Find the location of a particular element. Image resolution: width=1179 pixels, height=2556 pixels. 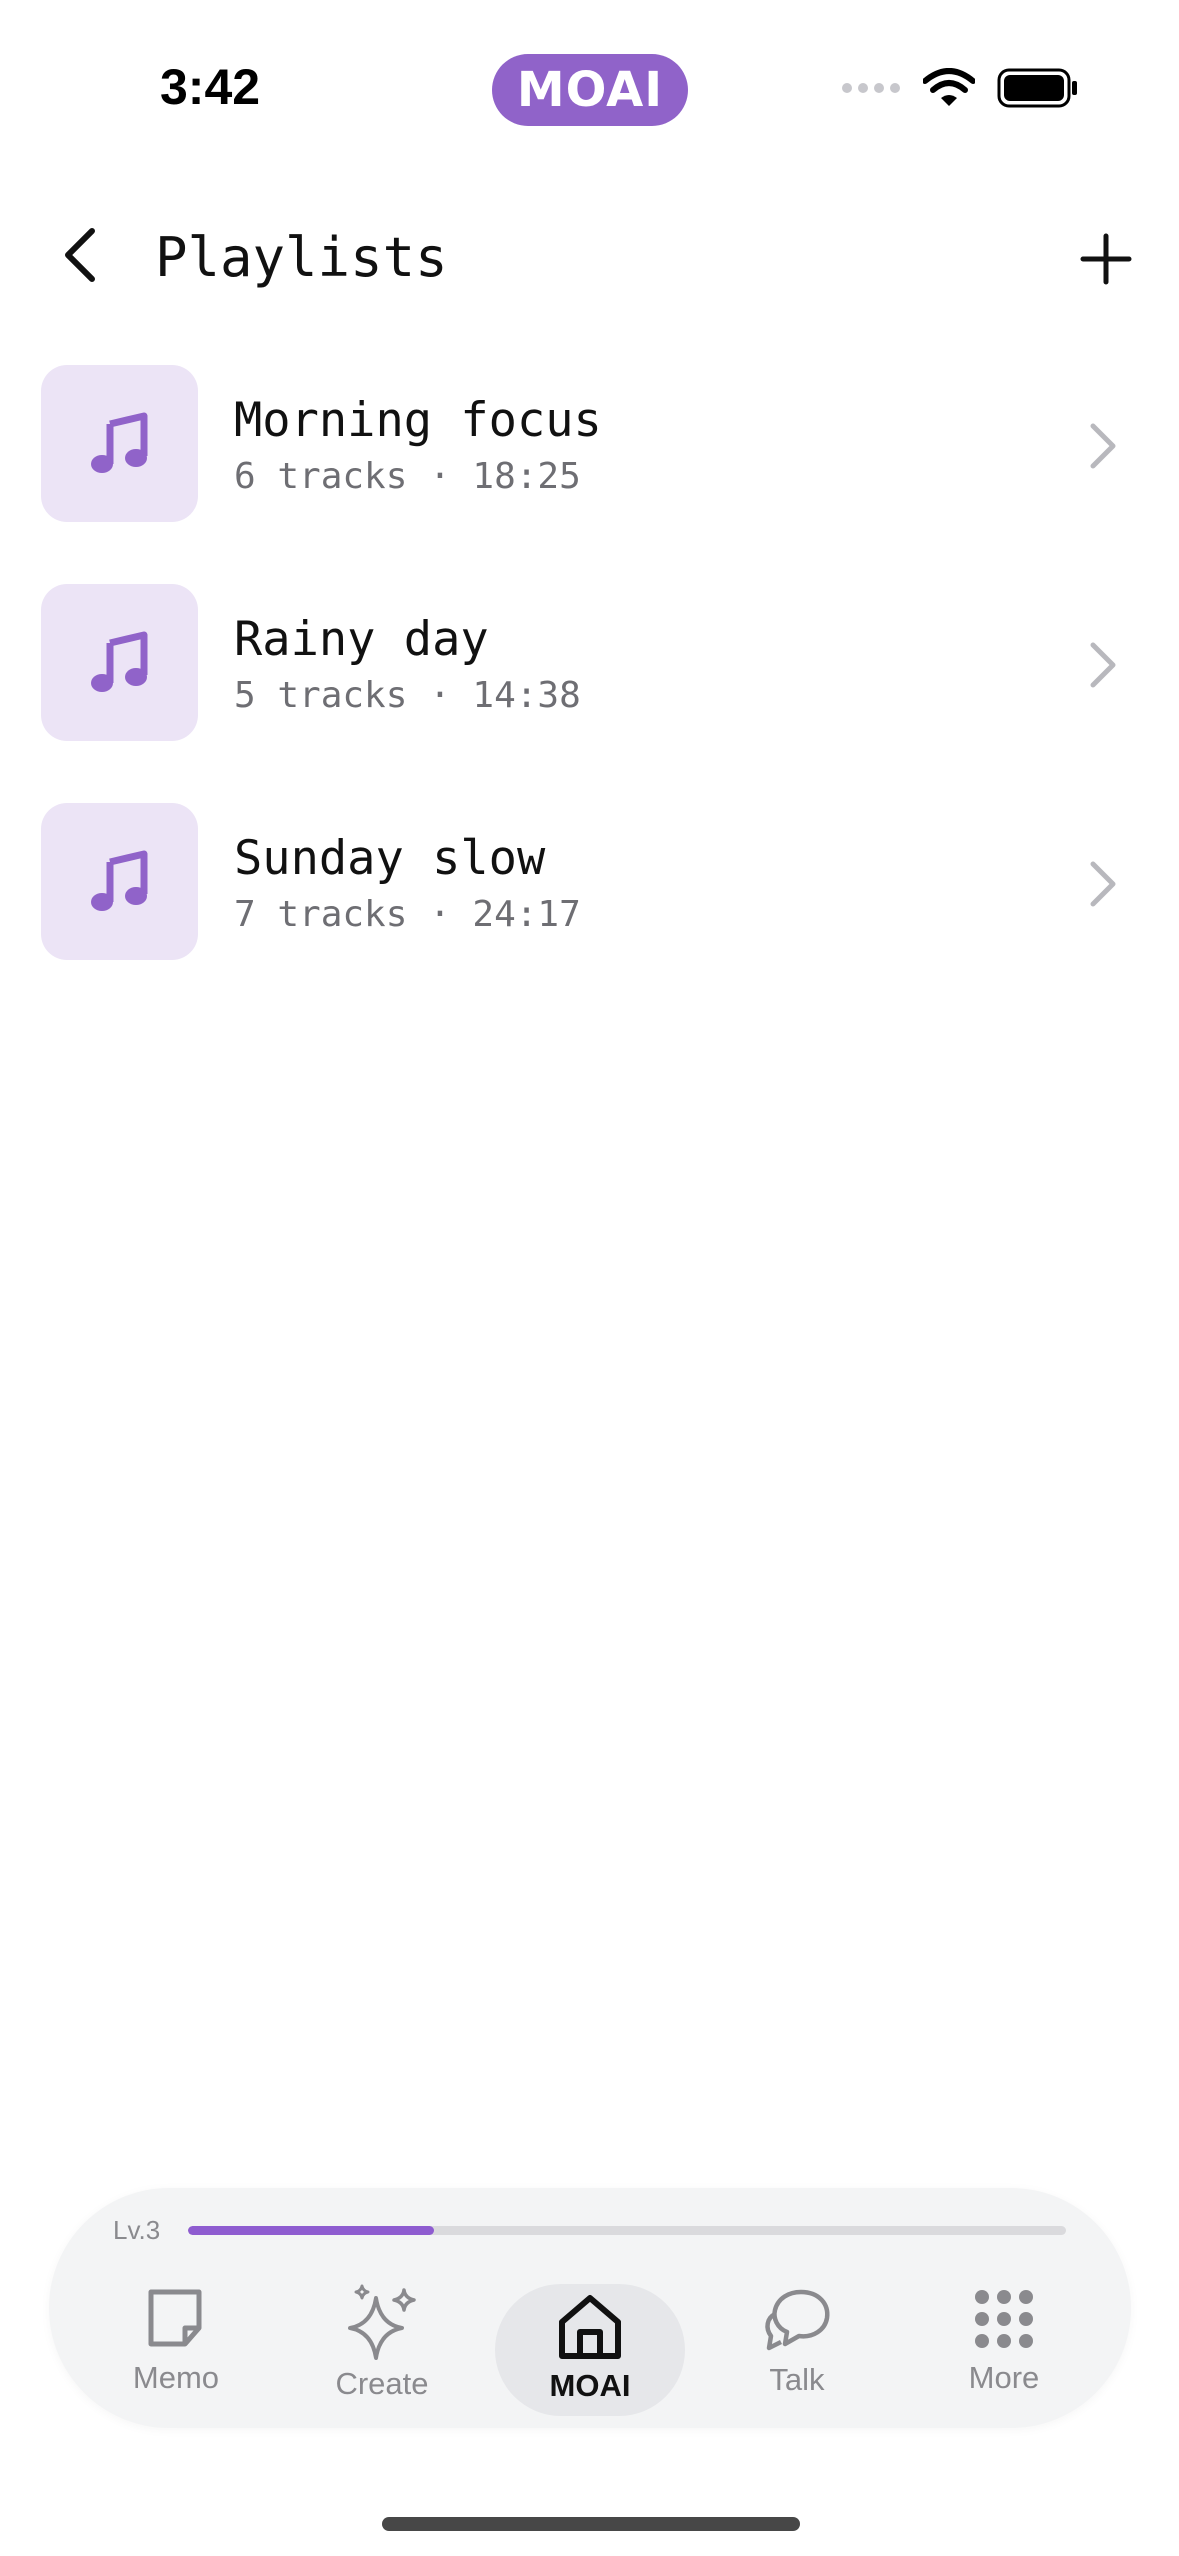

tab-create: Create is located at coordinates (382, 2350).